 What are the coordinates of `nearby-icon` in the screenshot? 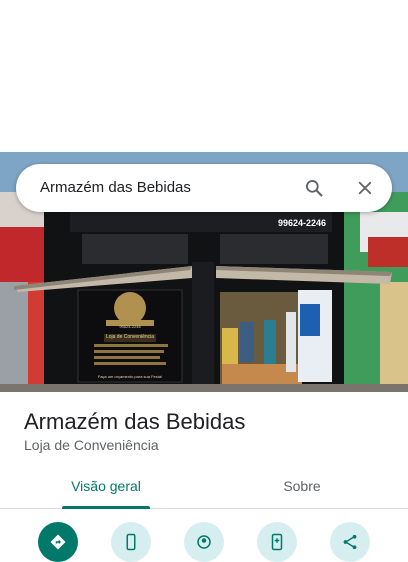 It's located at (204, 542).